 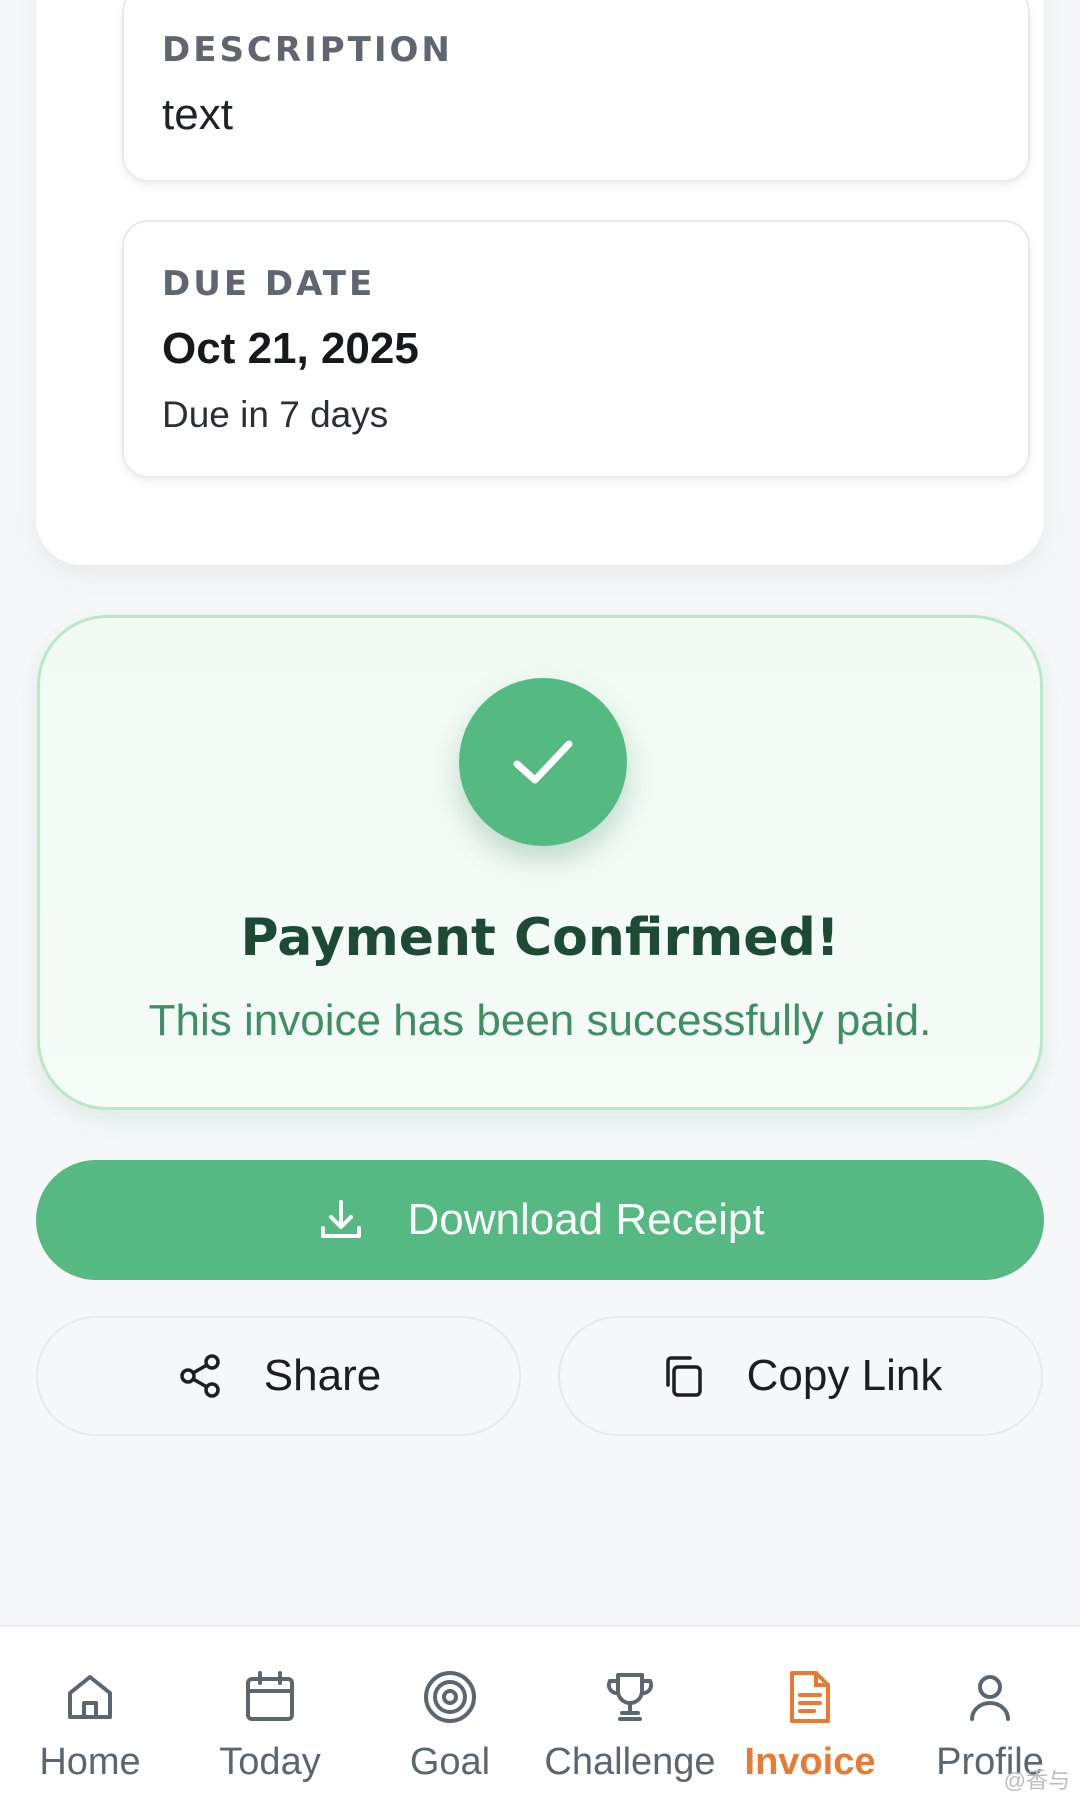 I want to click on nav-label-invoice: Invoice, so click(x=810, y=1762).